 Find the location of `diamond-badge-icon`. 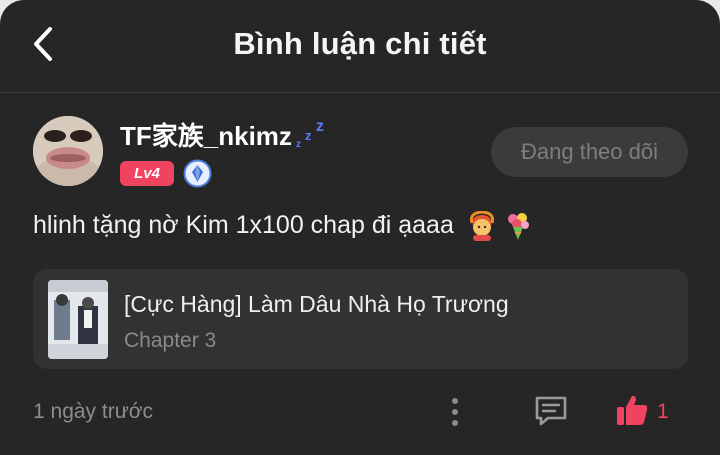

diamond-badge-icon is located at coordinates (197, 173).